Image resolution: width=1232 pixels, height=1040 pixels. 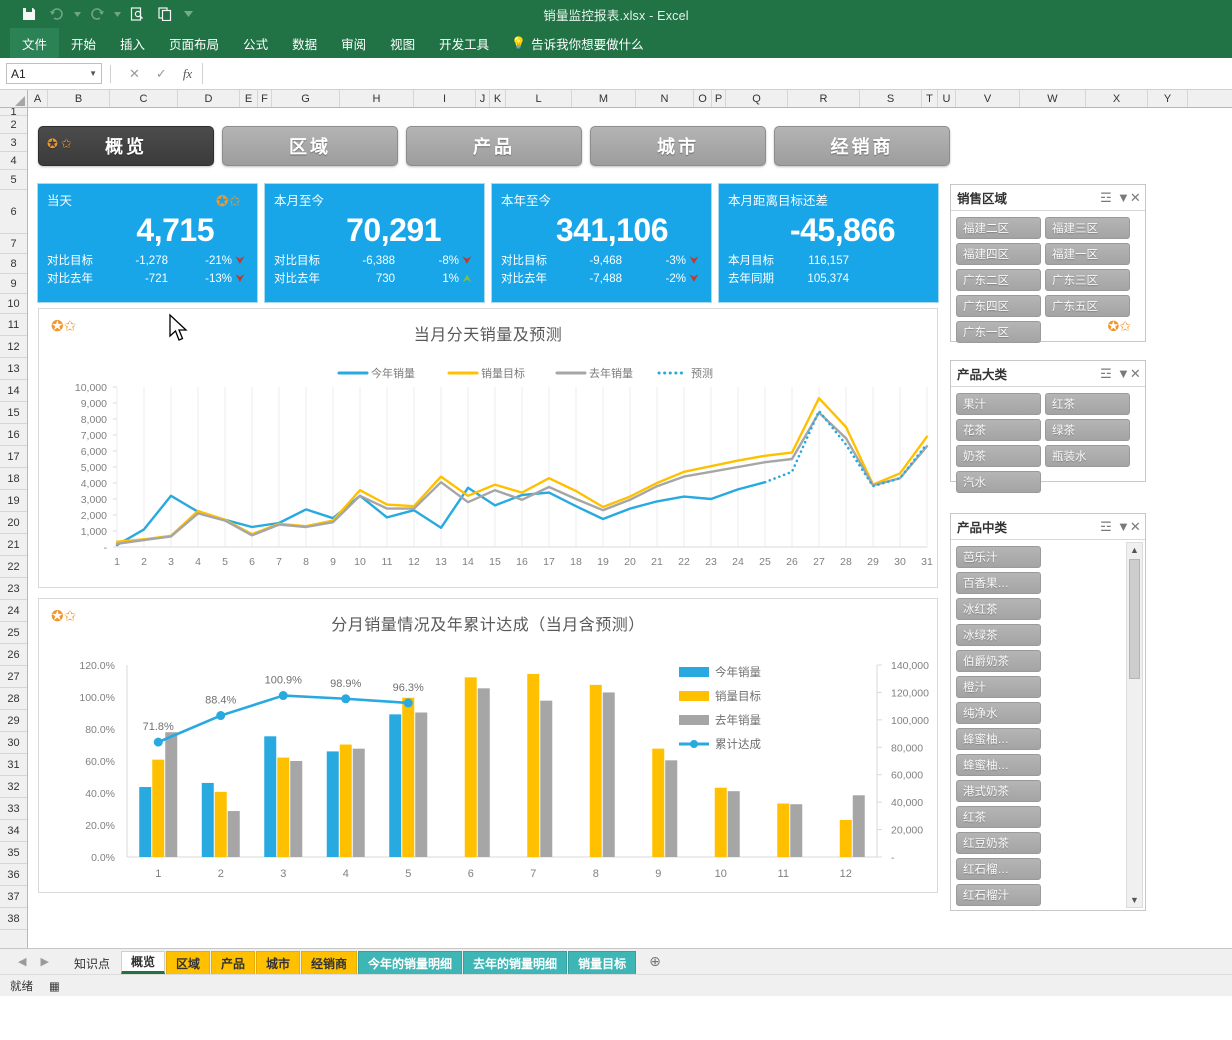 What do you see at coordinates (1168, 98) in the screenshot?
I see `column-header-Y: Y` at bounding box center [1168, 98].